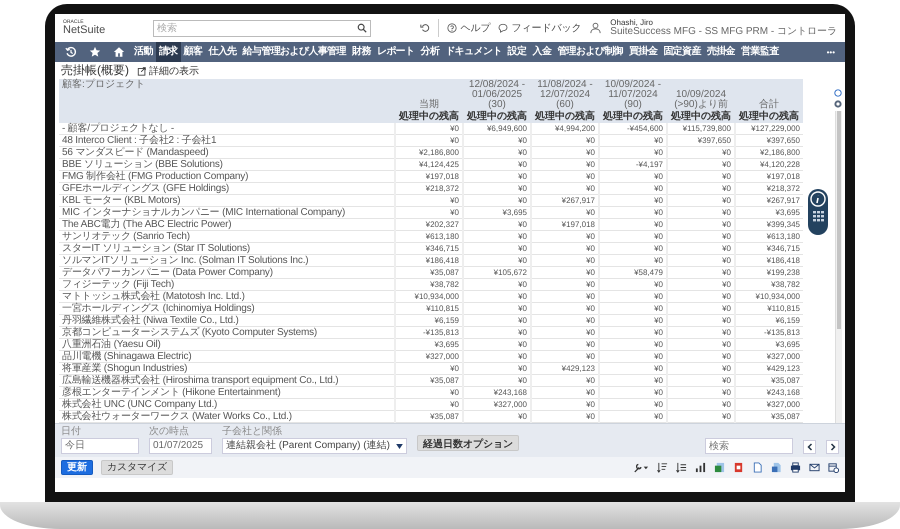 The width and height of the screenshot is (900, 529). Describe the element at coordinates (180, 446) in the screenshot. I see `input-field: 01/07/2025` at that location.